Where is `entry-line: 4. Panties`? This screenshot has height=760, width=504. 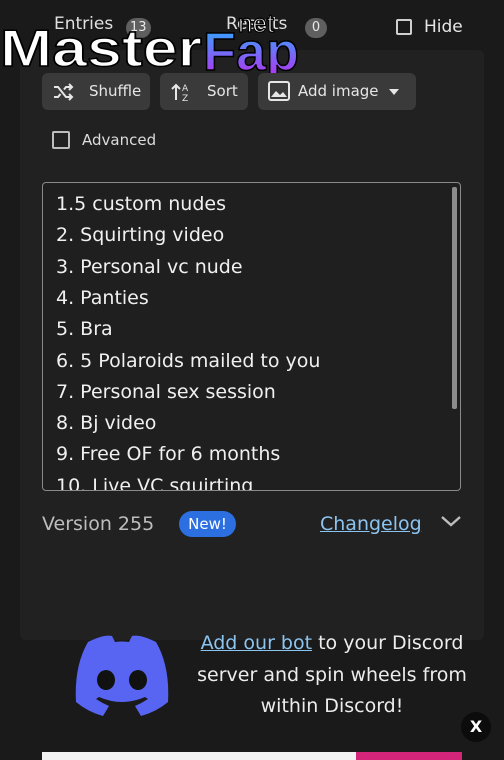
entry-line: 4. Panties is located at coordinates (102, 297).